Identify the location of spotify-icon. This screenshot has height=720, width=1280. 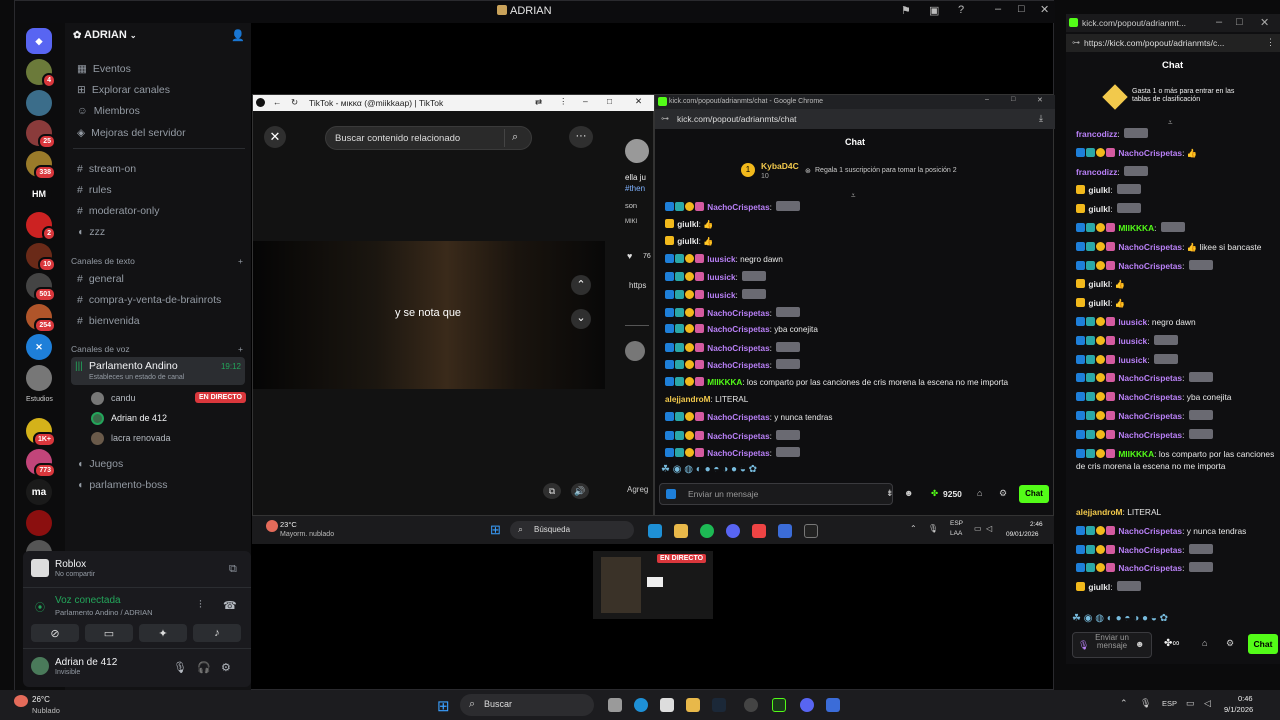
(707, 531).